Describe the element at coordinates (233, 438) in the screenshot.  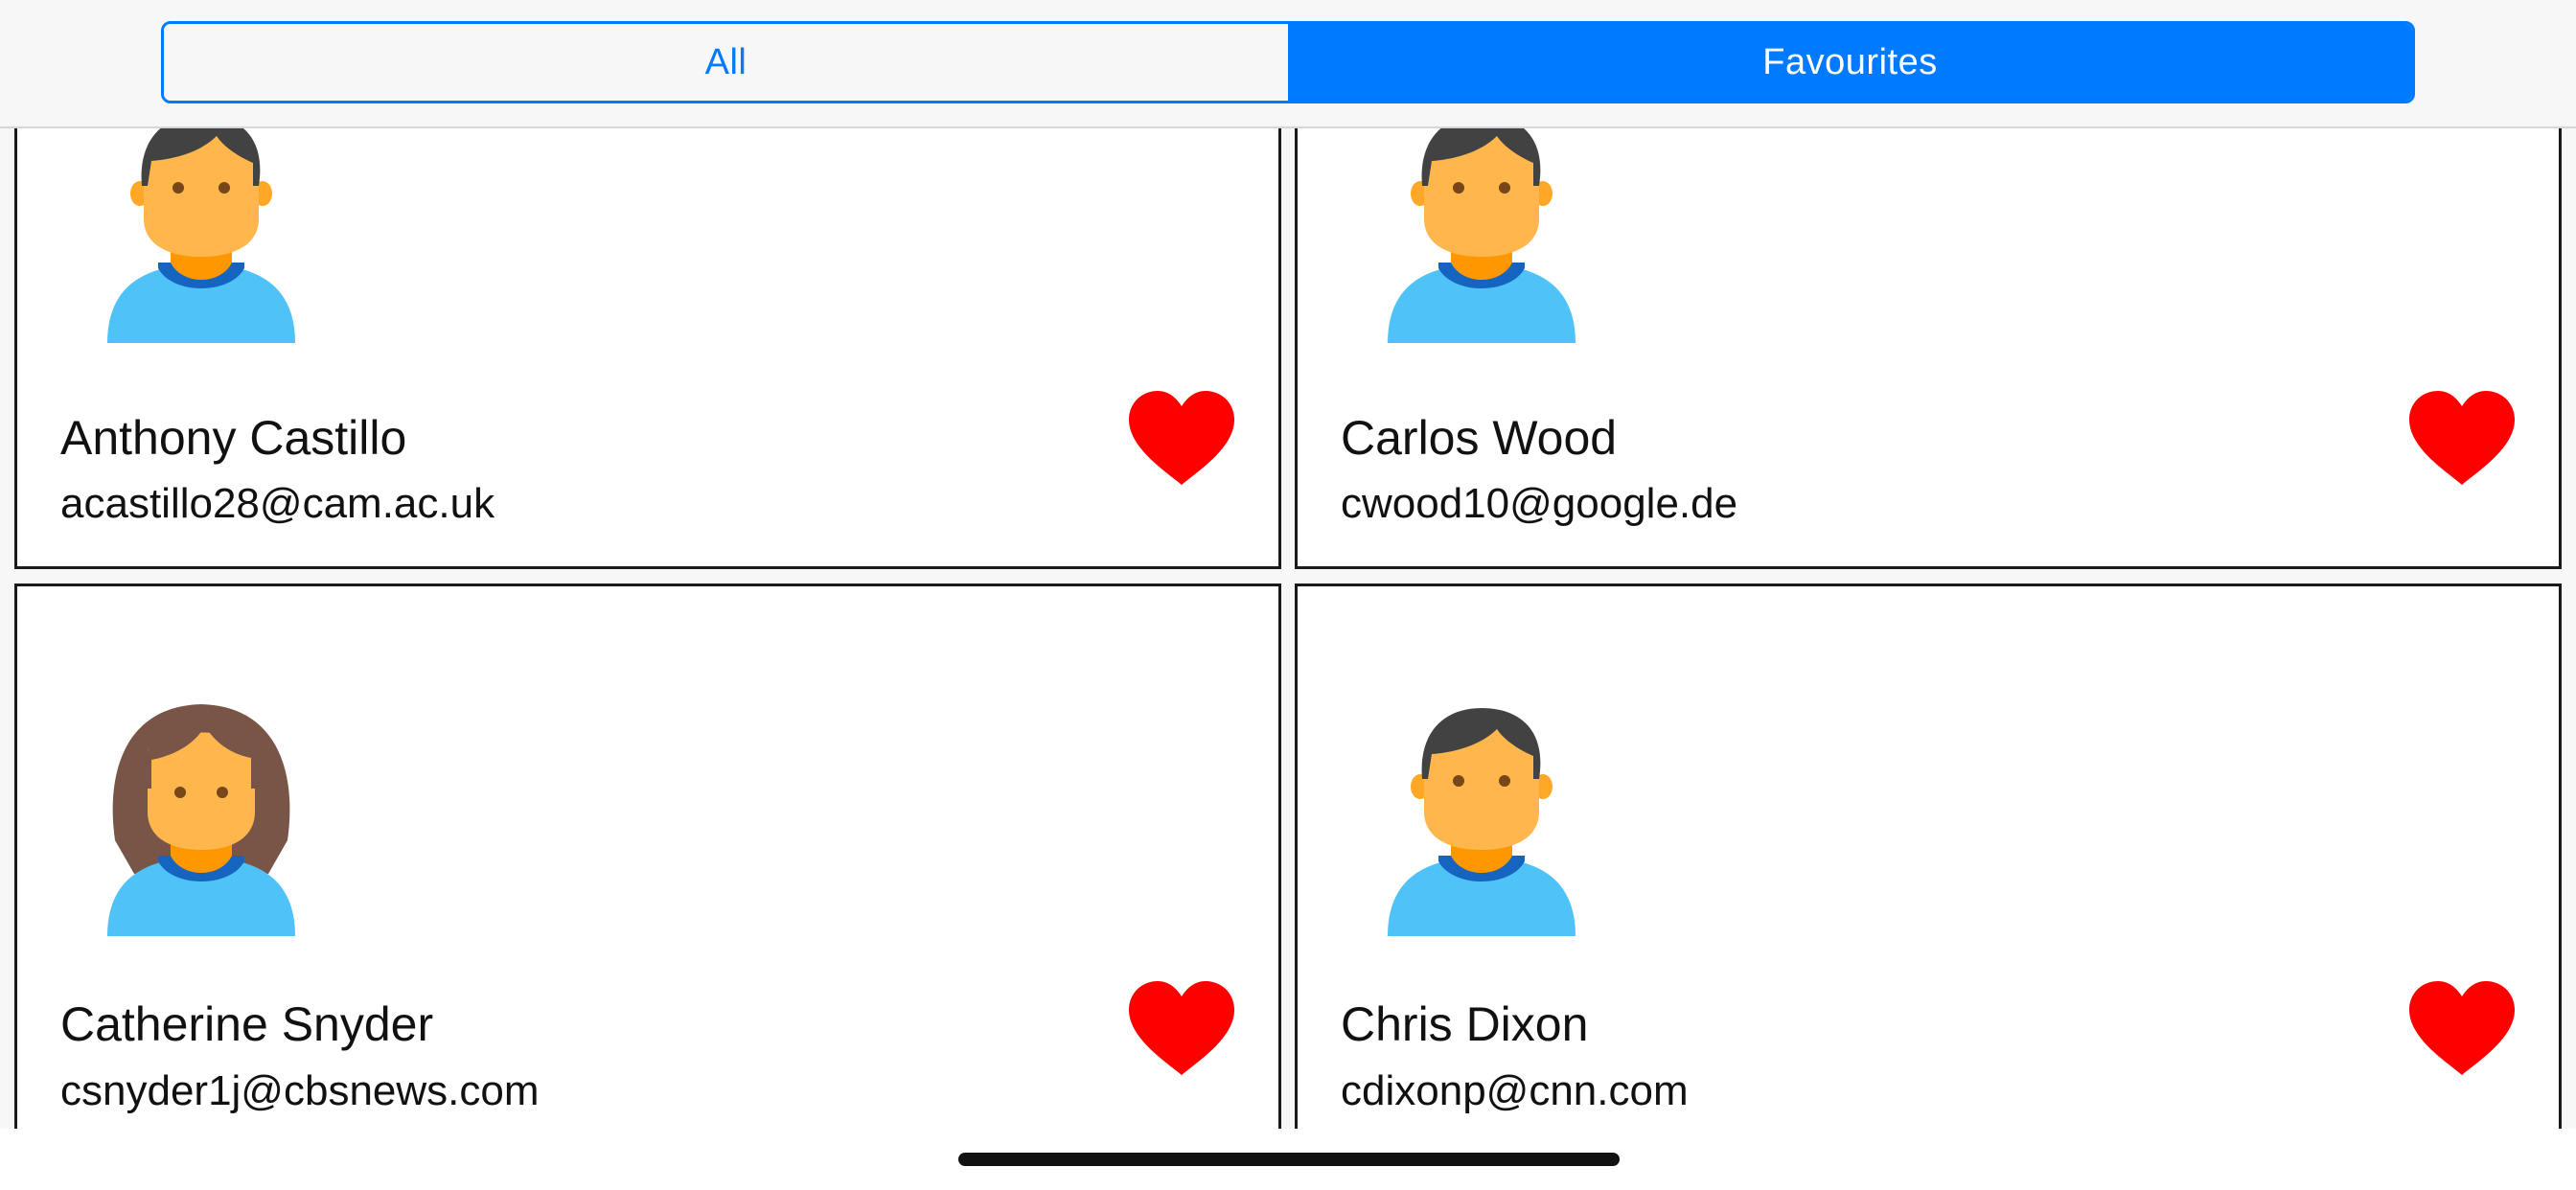
I see `contact-name: Anthony Castillo` at that location.